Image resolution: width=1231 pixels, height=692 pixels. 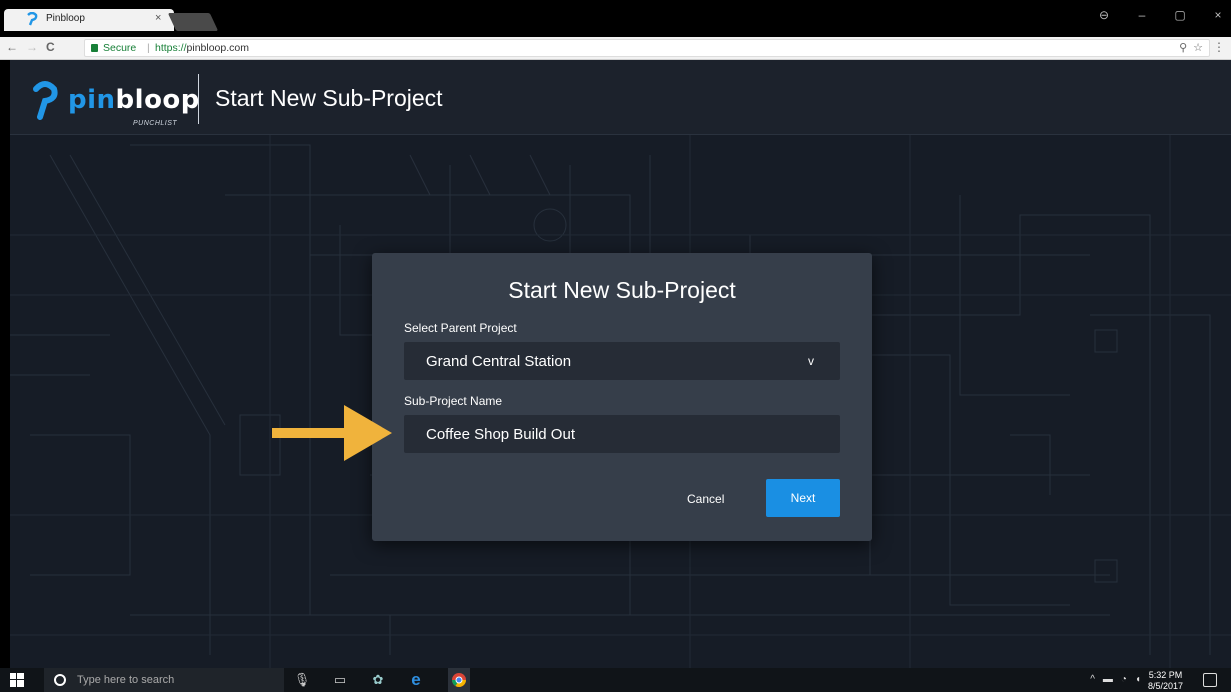 I want to click on maximize-icon: ▢, so click(x=1180, y=15).